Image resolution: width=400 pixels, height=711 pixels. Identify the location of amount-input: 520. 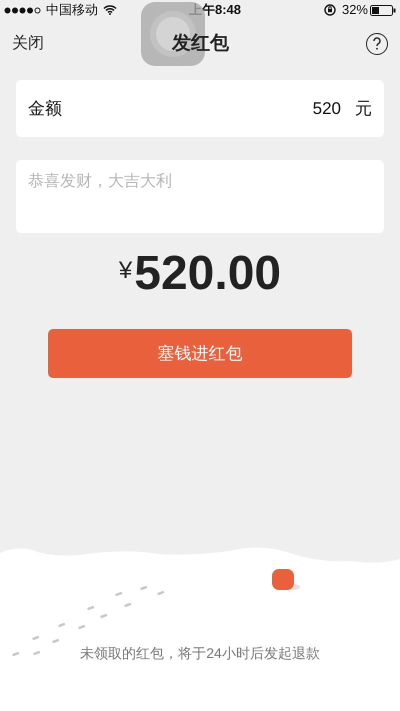
(311, 109).